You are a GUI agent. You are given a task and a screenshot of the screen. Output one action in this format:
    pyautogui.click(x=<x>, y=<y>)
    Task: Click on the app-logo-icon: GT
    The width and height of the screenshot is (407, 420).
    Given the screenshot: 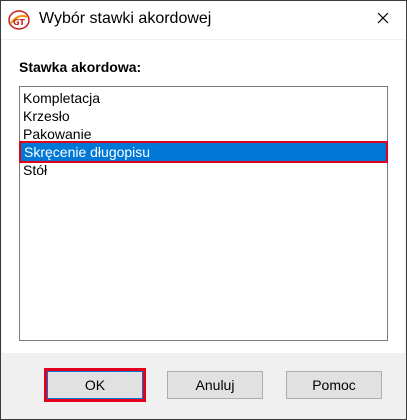 What is the action you would take?
    pyautogui.click(x=19, y=20)
    